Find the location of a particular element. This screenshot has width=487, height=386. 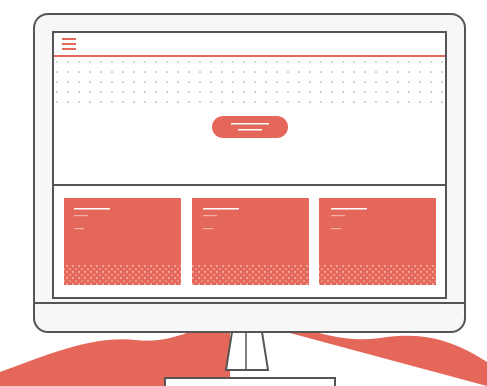

monitor-stand is located at coordinates (247, 351).